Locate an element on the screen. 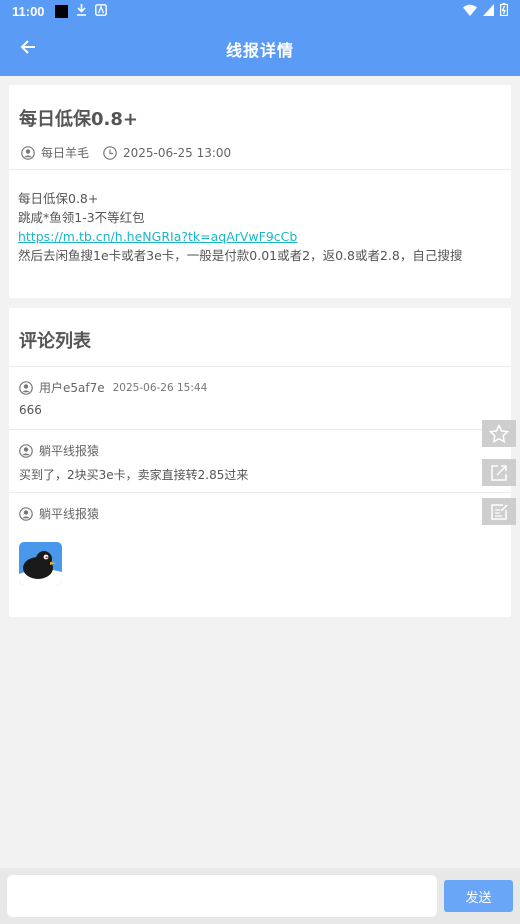  status-time: 11:00 is located at coordinates (28, 11).